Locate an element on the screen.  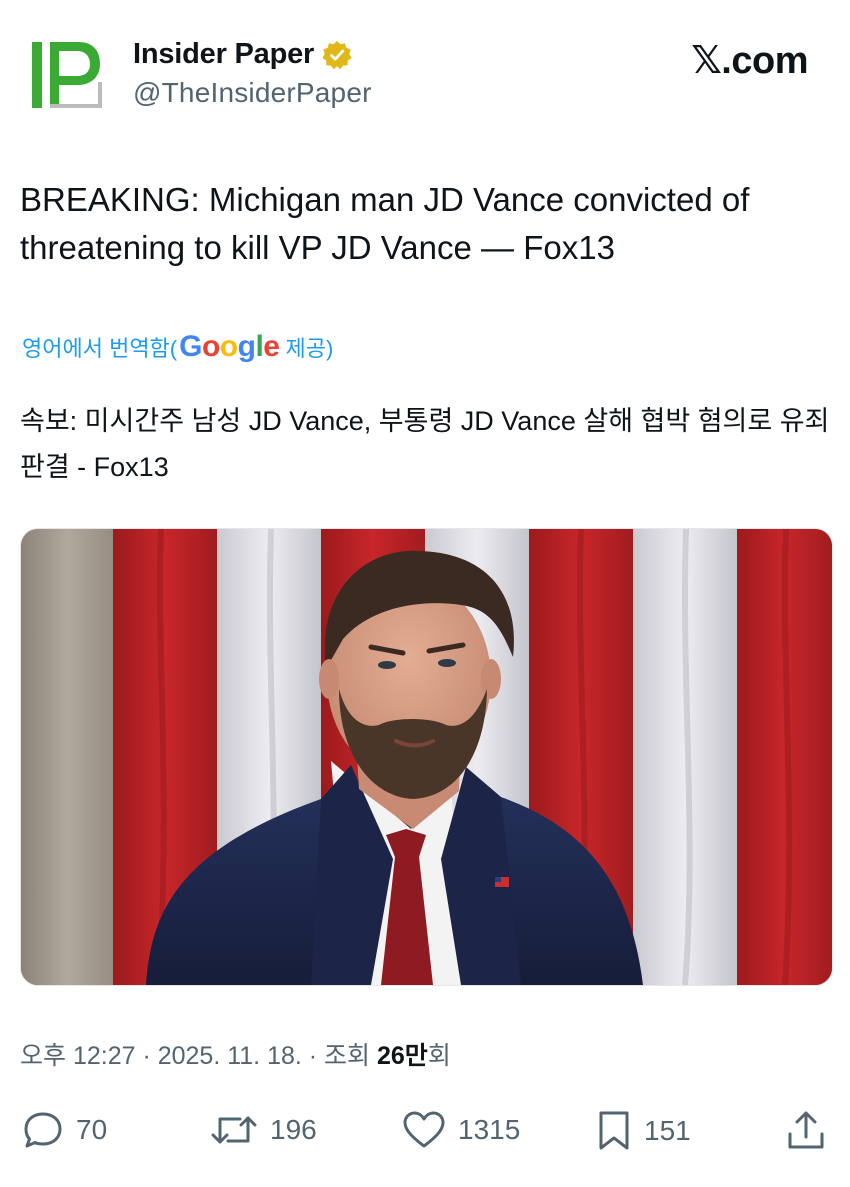
translation-label-prefix: 영어에서 번역함( is located at coordinates (100, 348).